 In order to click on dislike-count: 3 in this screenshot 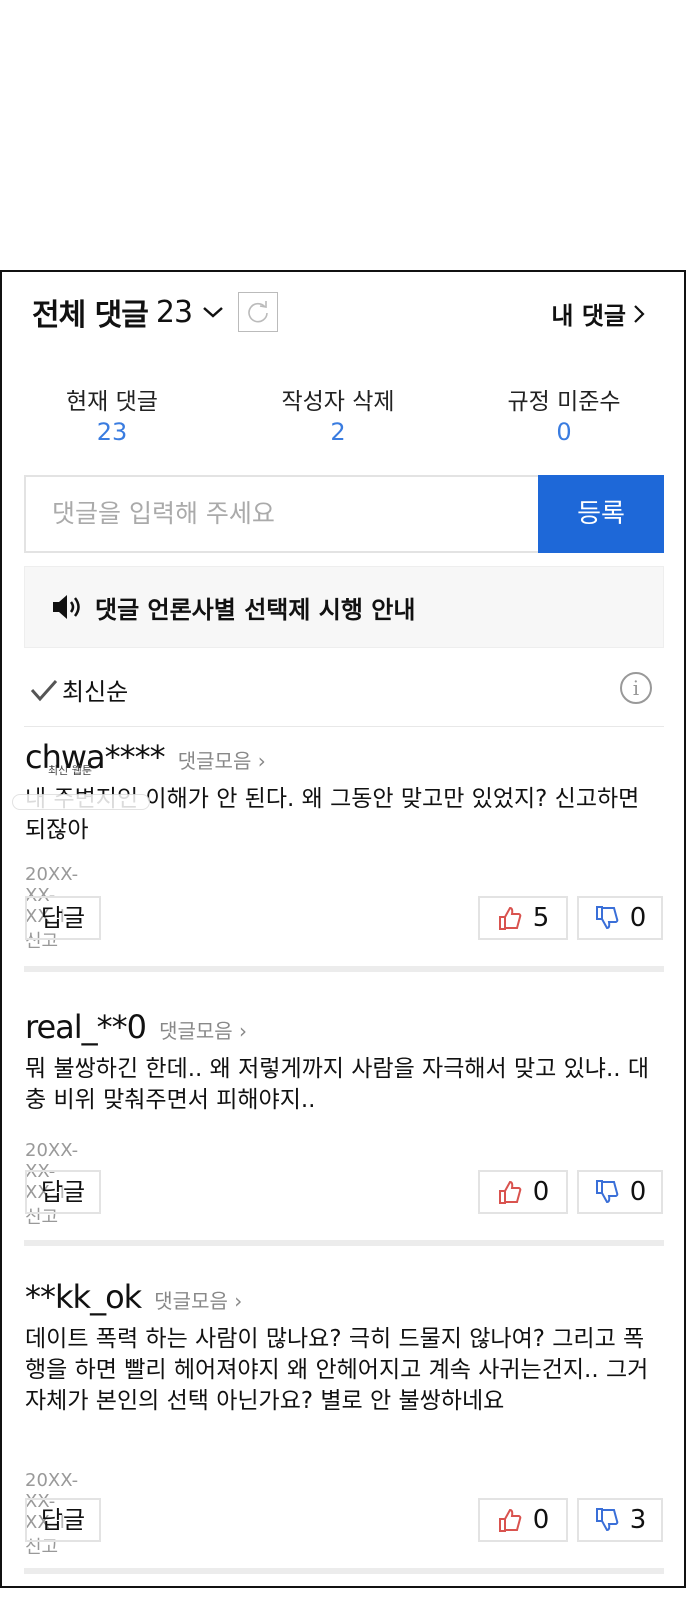, I will do `click(638, 1520)`.